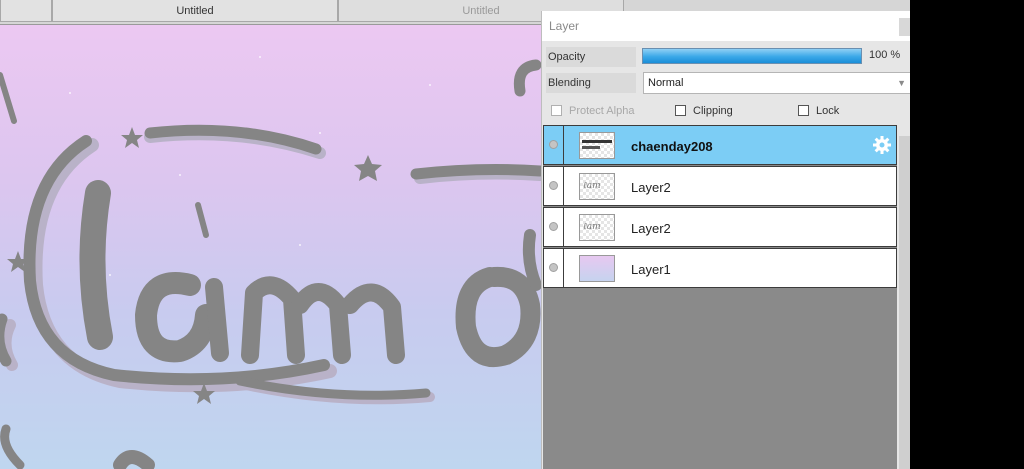  What do you see at coordinates (803, 110) in the screenshot?
I see `lock-box` at bounding box center [803, 110].